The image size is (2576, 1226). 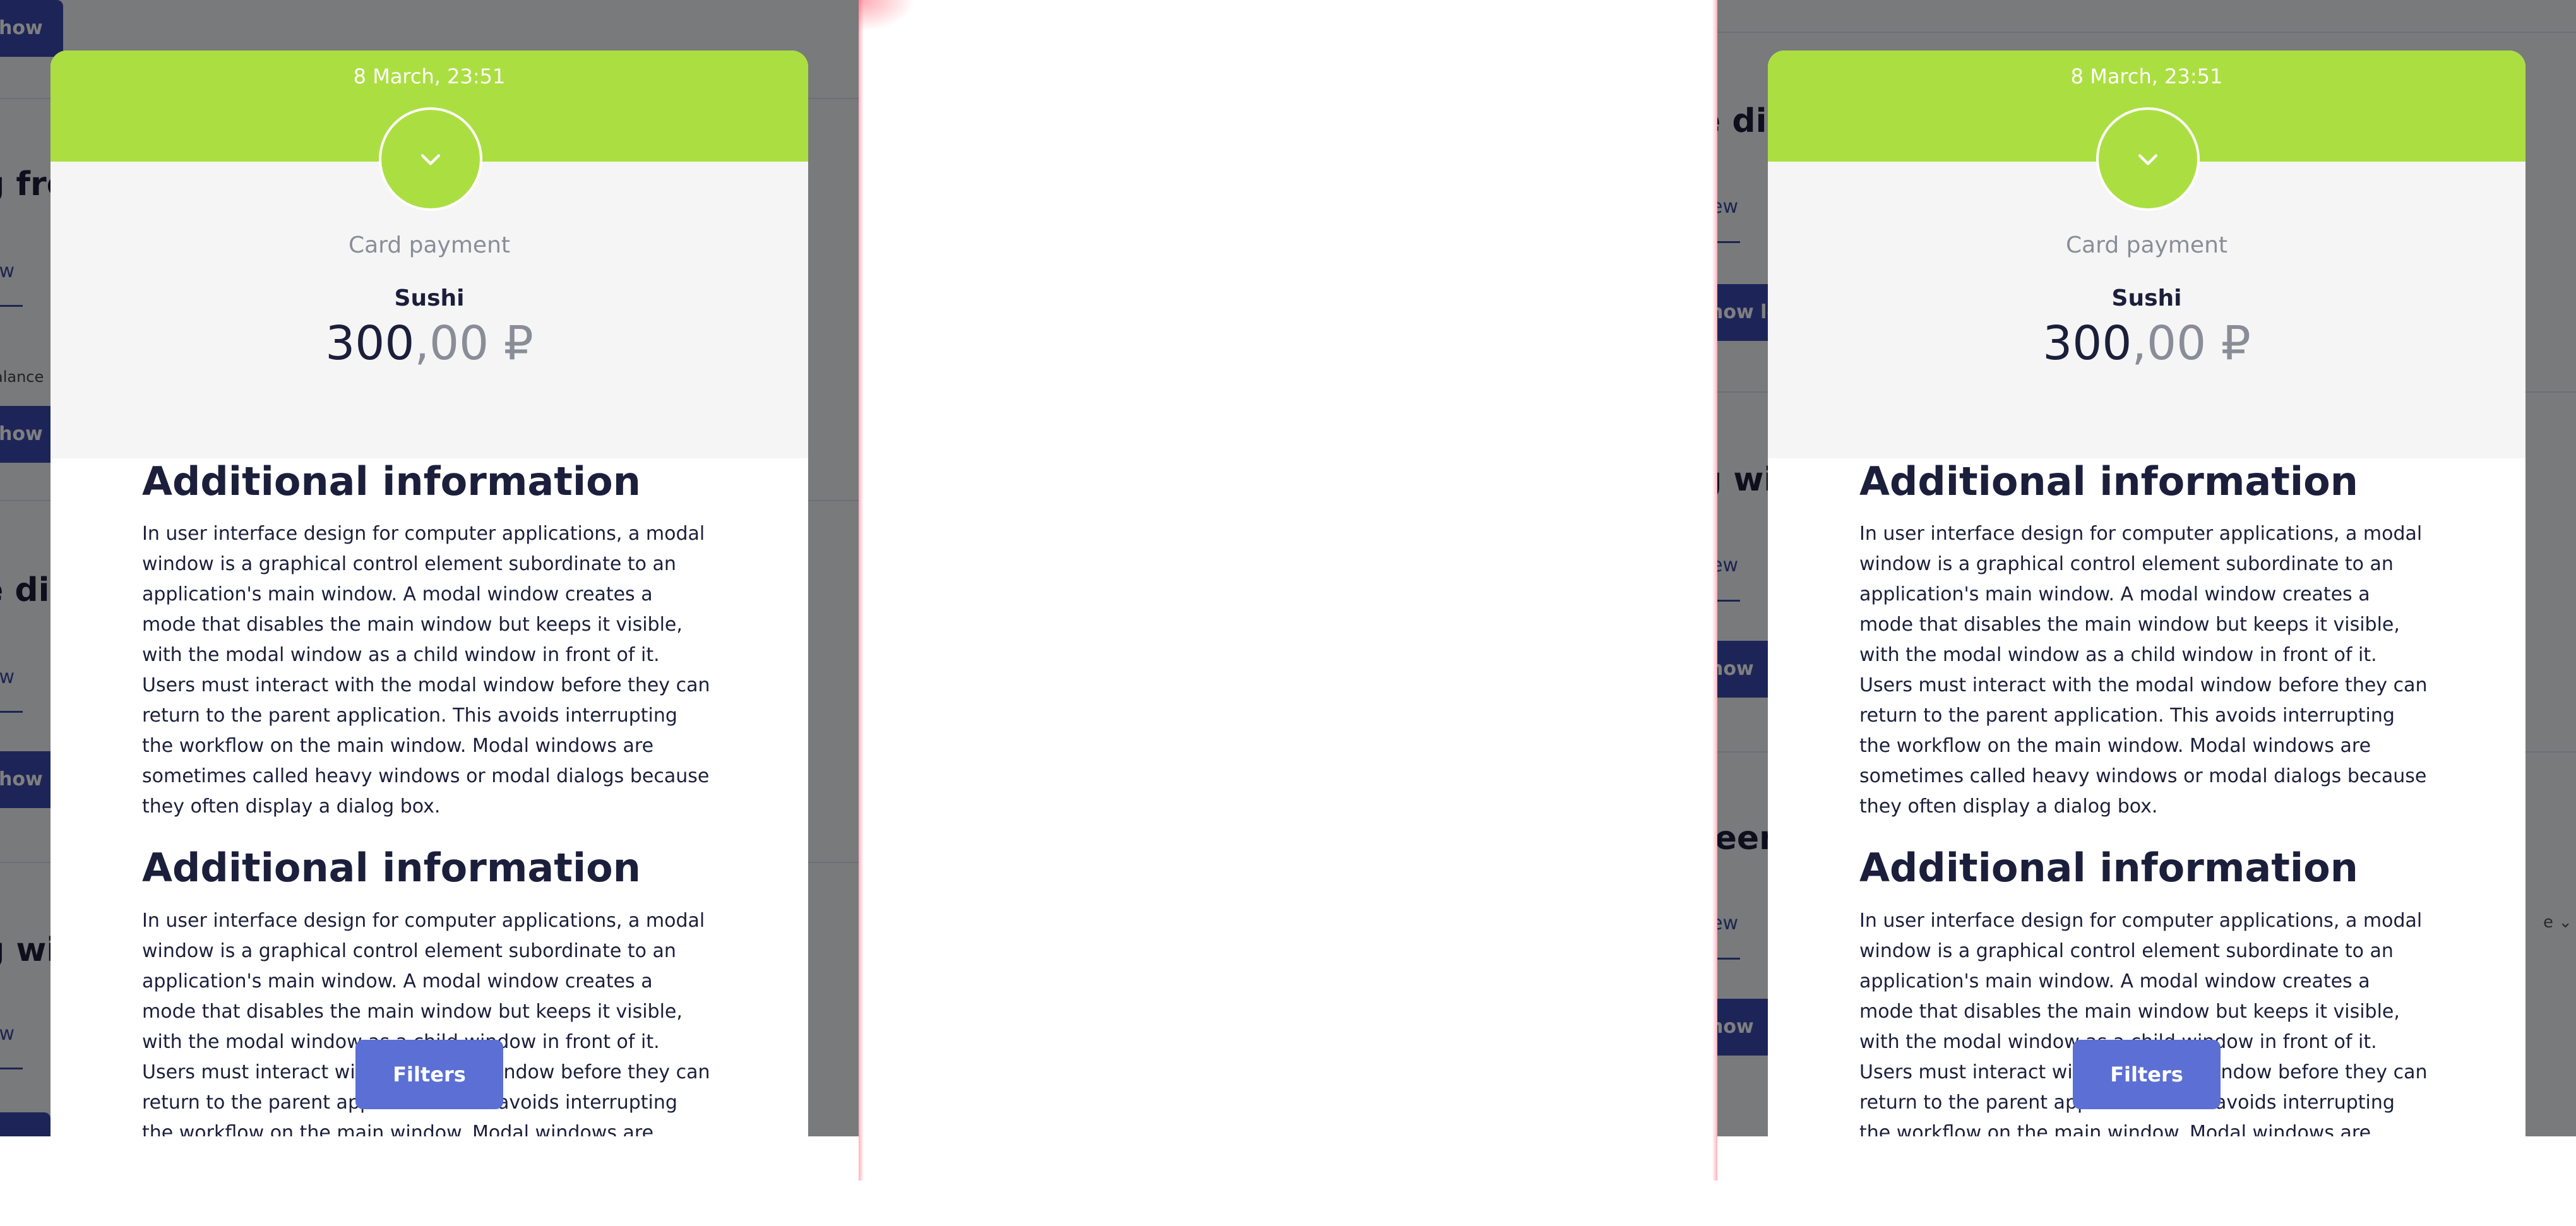 What do you see at coordinates (1714, 590) in the screenshot?
I see `frame-edge-right` at bounding box center [1714, 590].